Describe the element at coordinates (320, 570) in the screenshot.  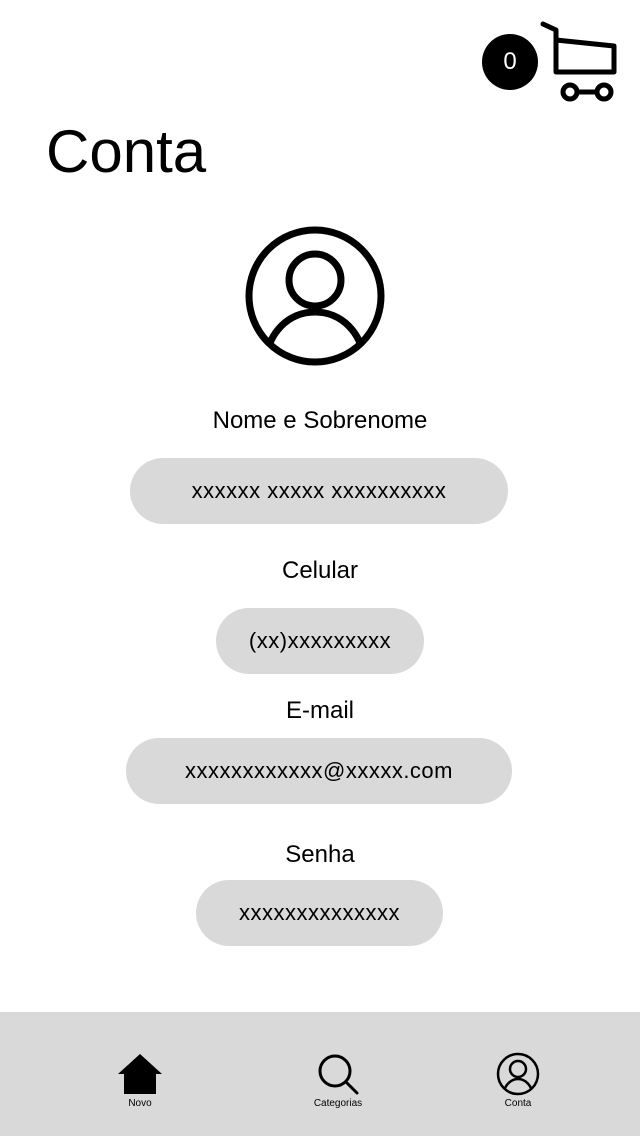
I see `phone-label: Celular` at that location.